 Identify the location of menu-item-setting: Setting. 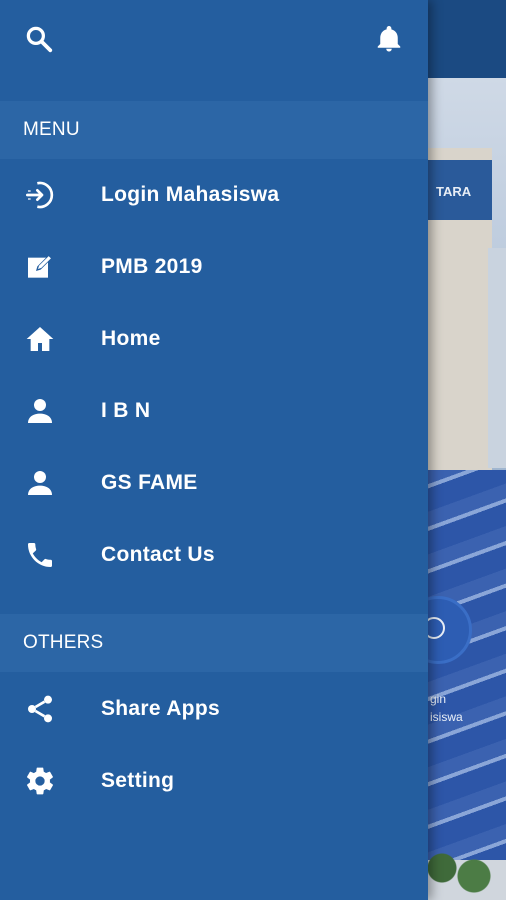
(214, 781).